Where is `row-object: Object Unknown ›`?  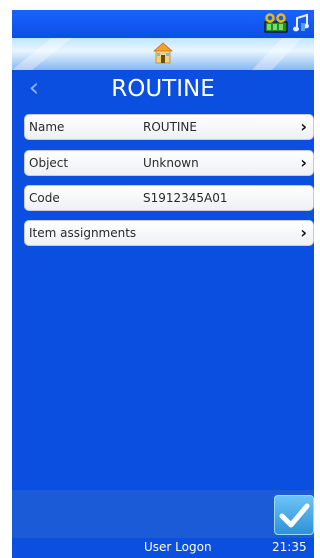 row-object: Object Unknown › is located at coordinates (169, 163).